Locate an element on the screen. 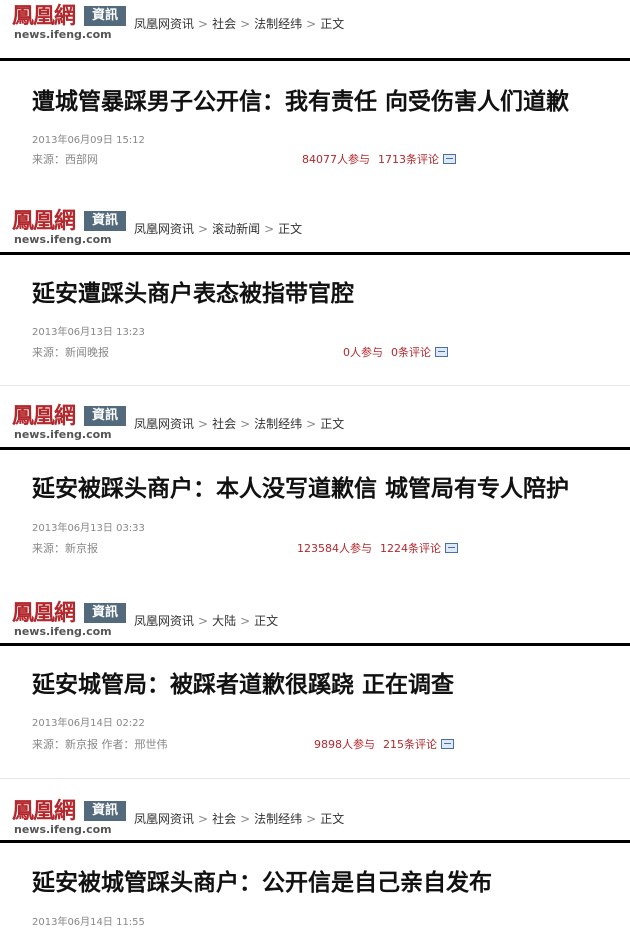 This screenshot has width=630, height=933. article-date: 2013年06月13日 03:33 is located at coordinates (88, 528).